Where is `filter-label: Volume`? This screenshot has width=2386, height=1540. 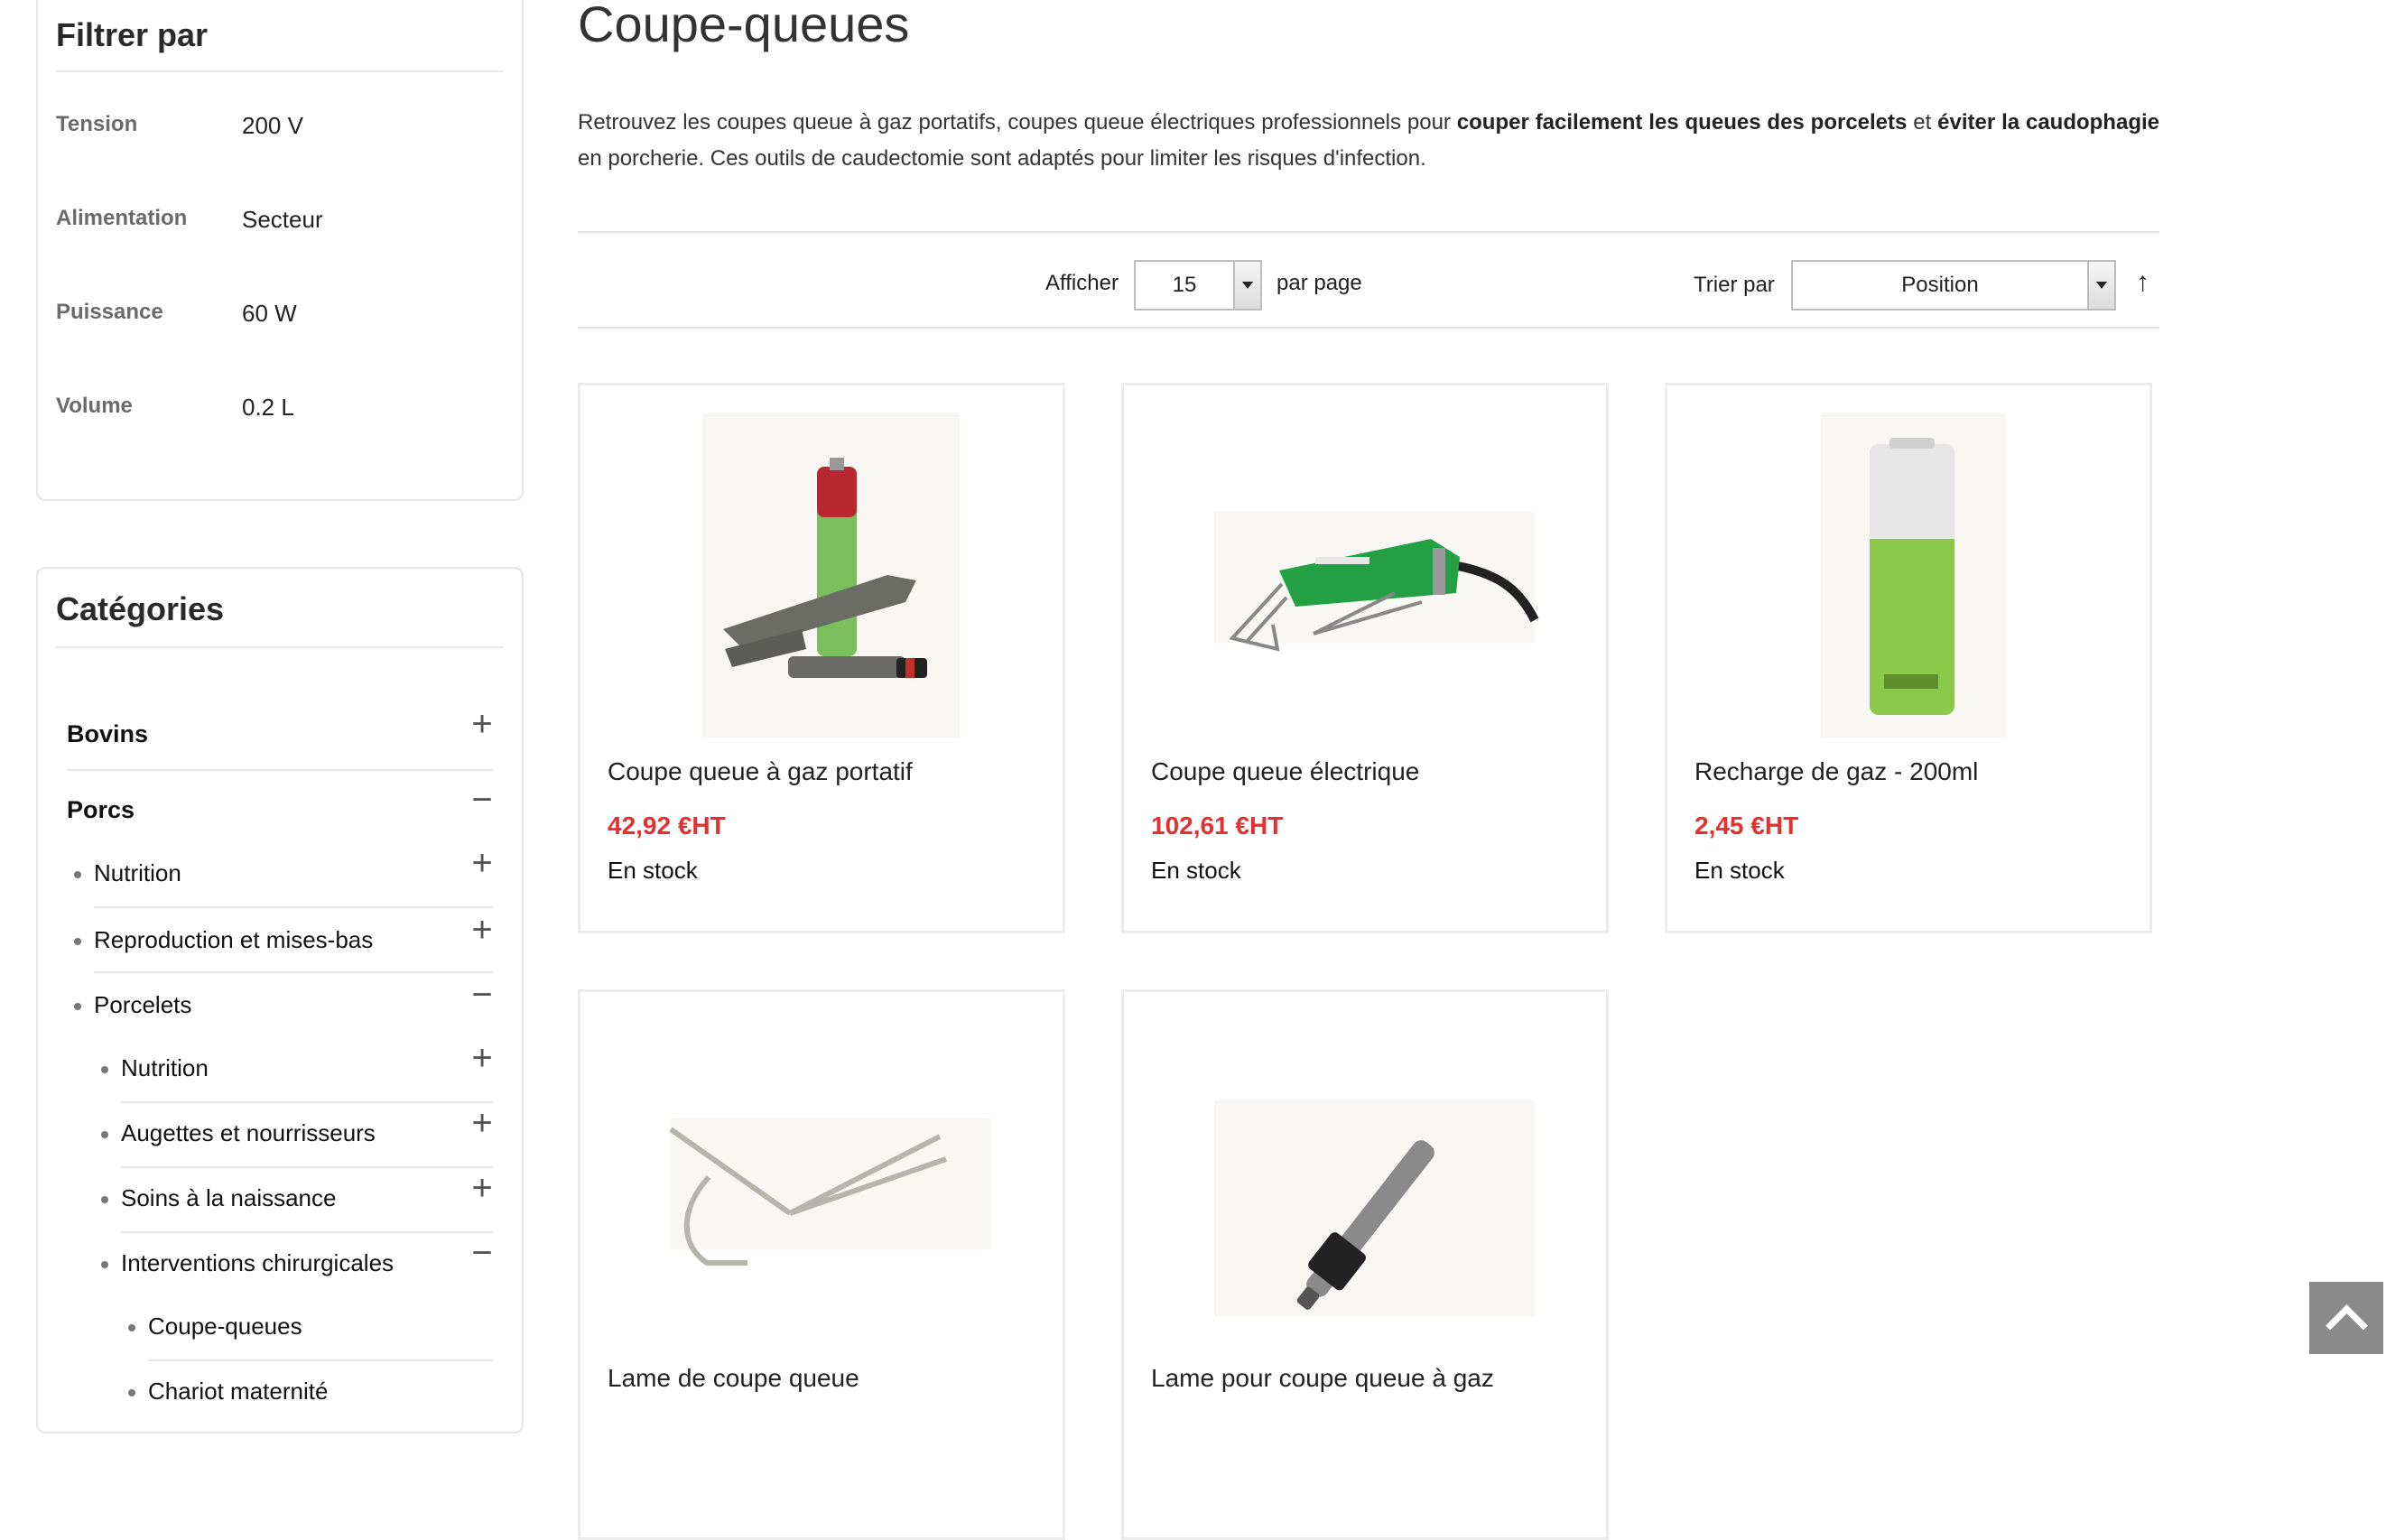 filter-label: Volume is located at coordinates (94, 406).